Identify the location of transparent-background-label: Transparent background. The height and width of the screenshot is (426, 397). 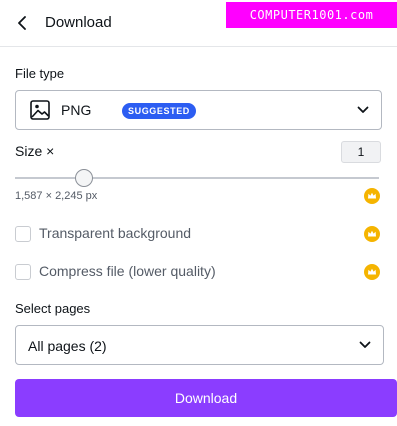
(115, 233).